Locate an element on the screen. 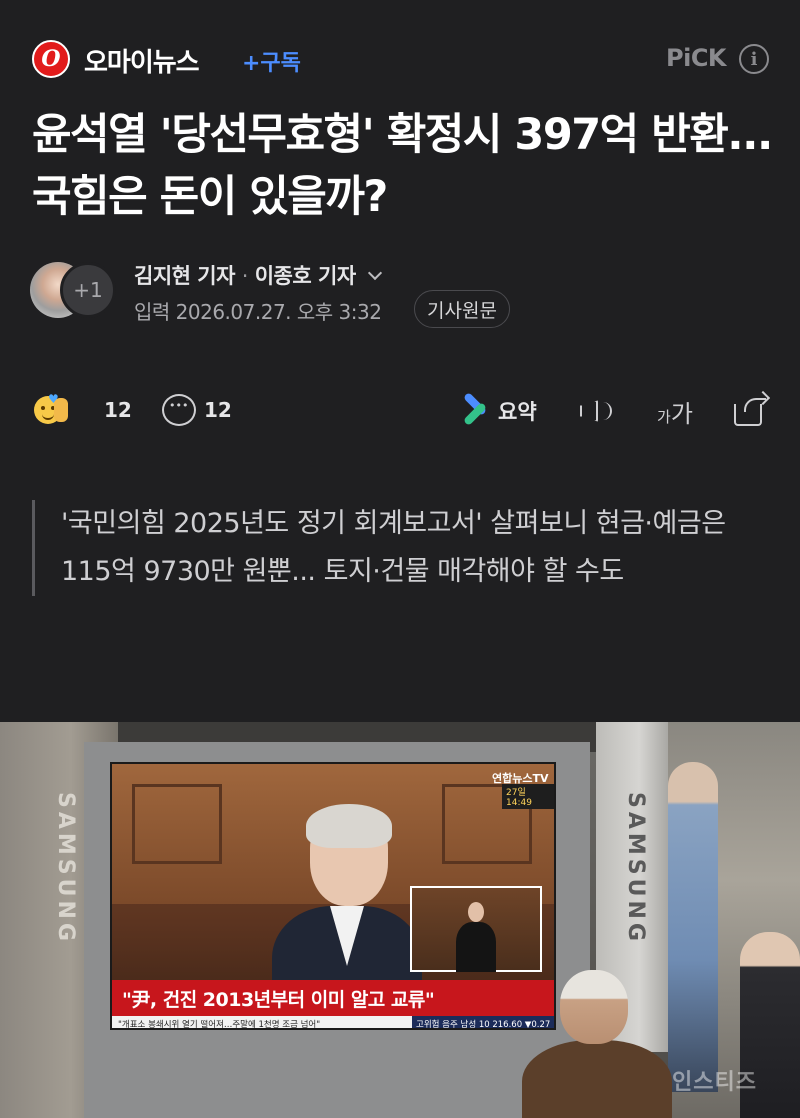 The image size is (800, 1118). font-big-label: 가 is located at coordinates (681, 414).